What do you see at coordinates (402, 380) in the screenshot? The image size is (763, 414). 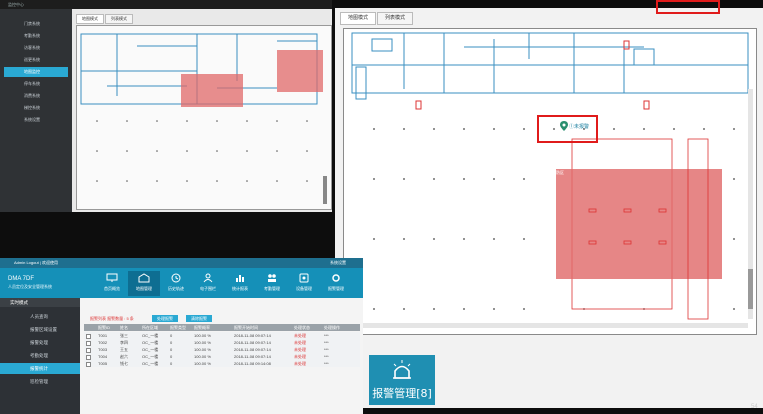 I see `alarm-management-logo: 报警管理[8]` at bounding box center [402, 380].